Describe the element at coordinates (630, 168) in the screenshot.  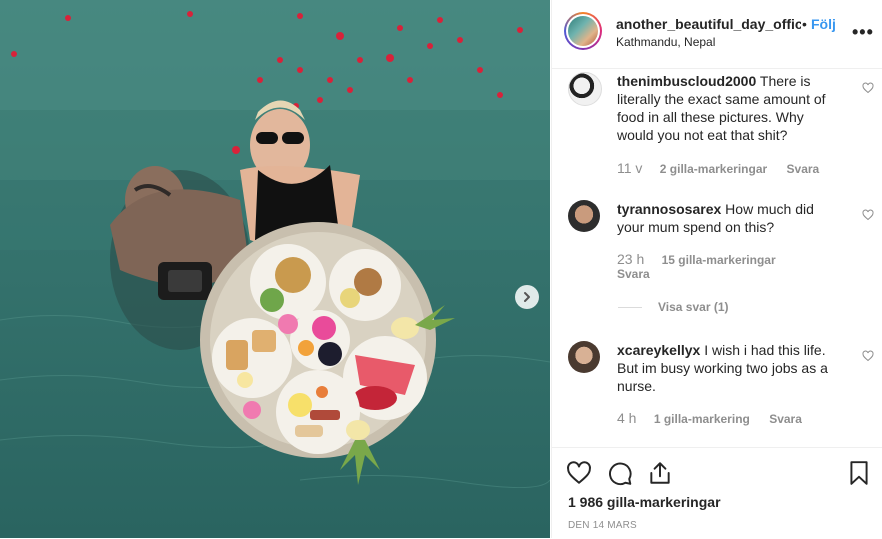
I see `comment-age: 11 v` at that location.